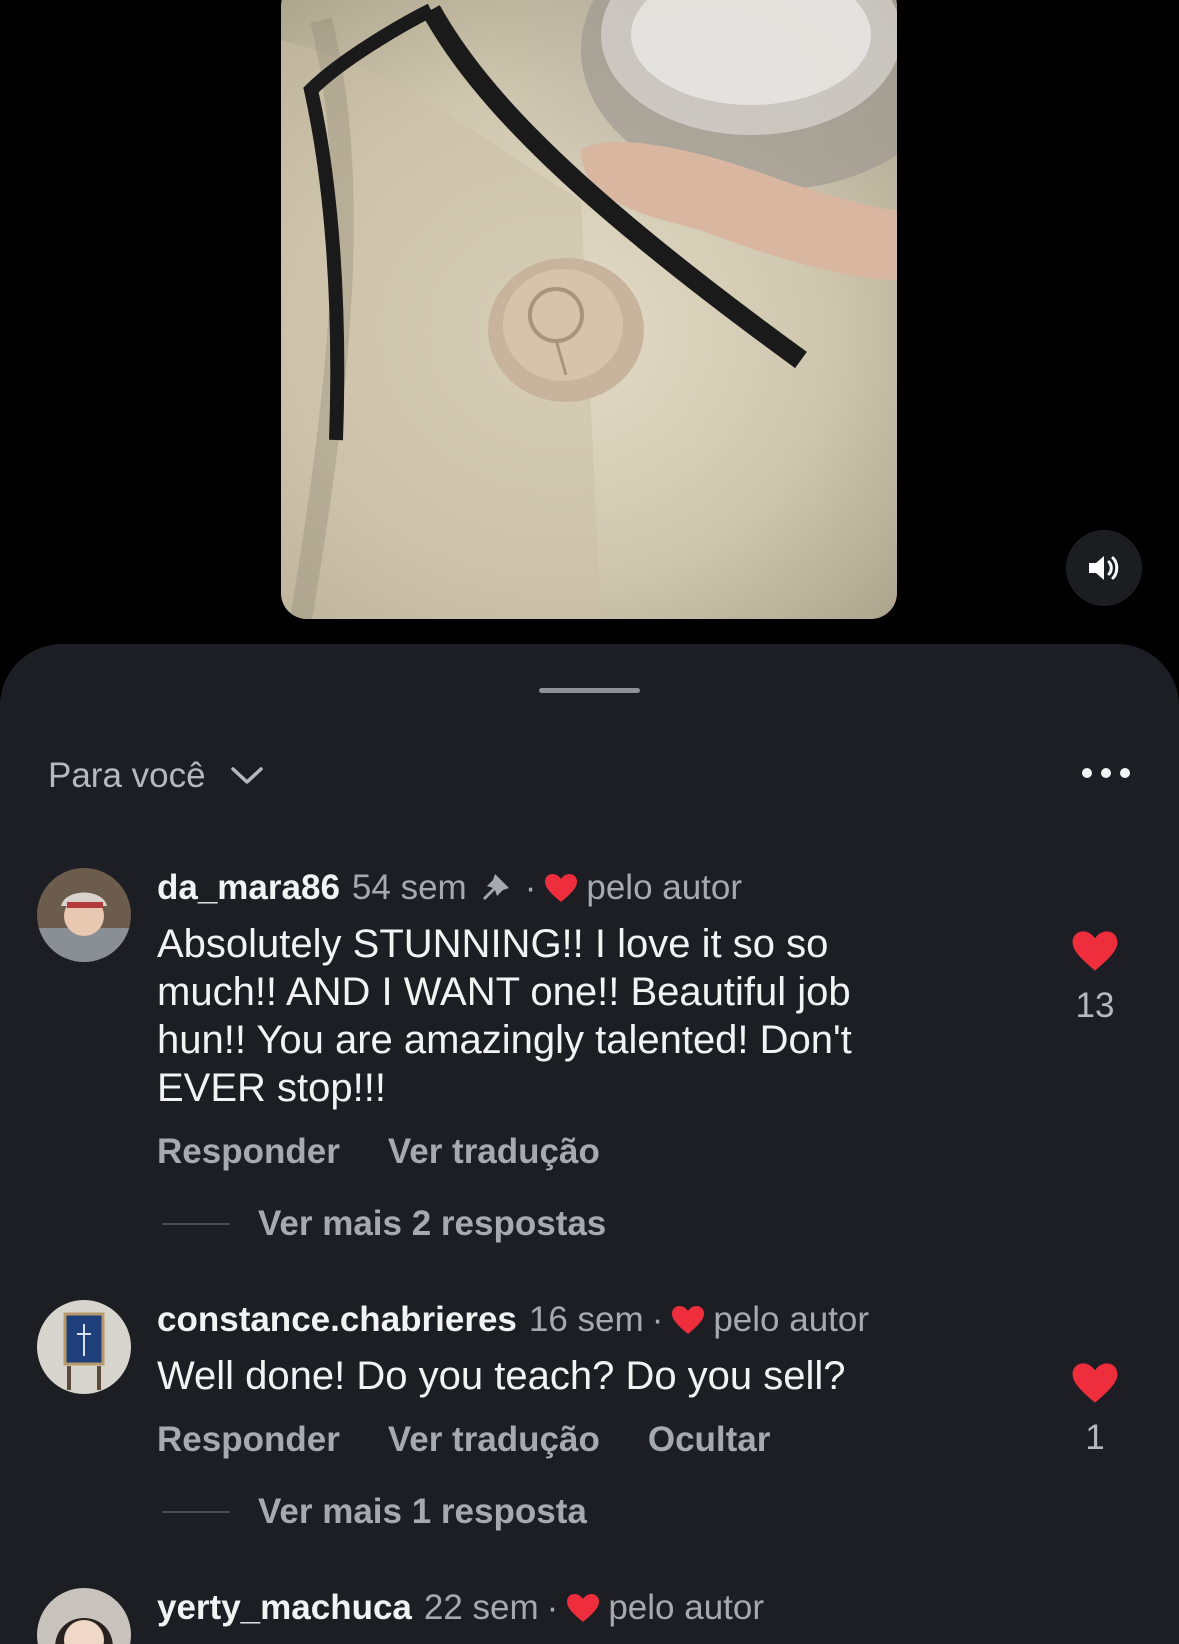 The width and height of the screenshot is (1179, 1644). What do you see at coordinates (709, 1440) in the screenshot?
I see `hide-button: Ocultar` at bounding box center [709, 1440].